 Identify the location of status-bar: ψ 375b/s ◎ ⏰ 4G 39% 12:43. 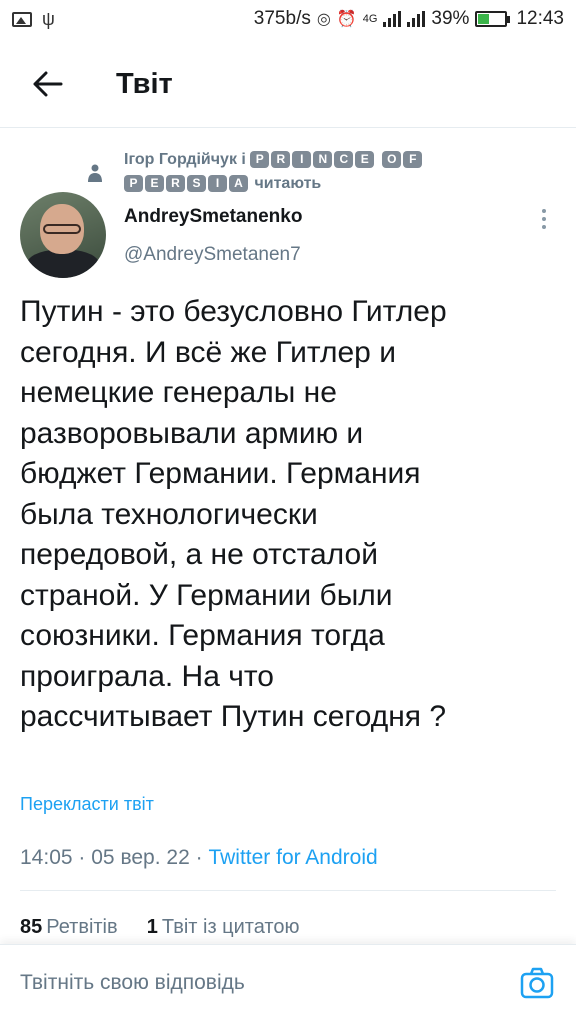
(288, 19).